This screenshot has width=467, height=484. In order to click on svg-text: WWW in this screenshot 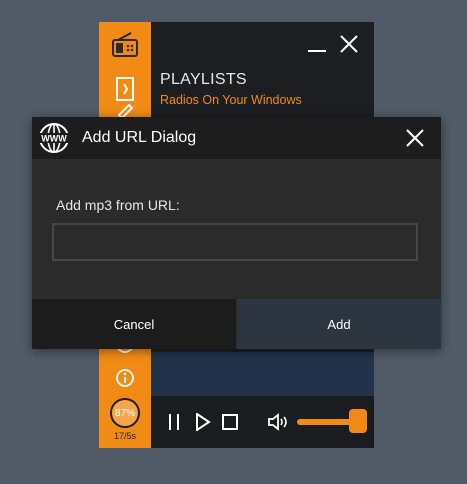, I will do `click(54, 139)`.